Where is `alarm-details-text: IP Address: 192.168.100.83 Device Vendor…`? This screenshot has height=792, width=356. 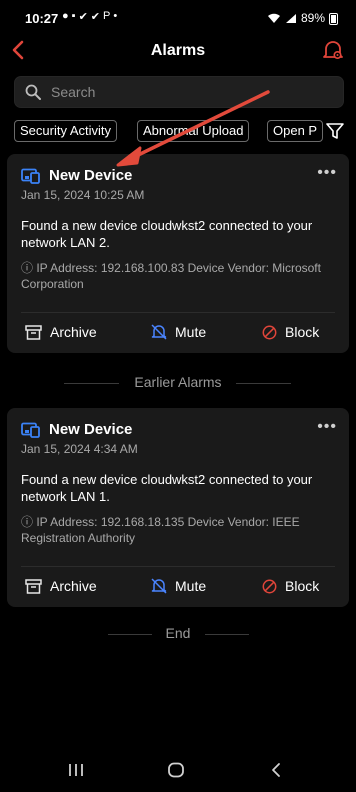 alarm-details-text: IP Address: 192.168.100.83 Device Vendor… is located at coordinates (171, 276).